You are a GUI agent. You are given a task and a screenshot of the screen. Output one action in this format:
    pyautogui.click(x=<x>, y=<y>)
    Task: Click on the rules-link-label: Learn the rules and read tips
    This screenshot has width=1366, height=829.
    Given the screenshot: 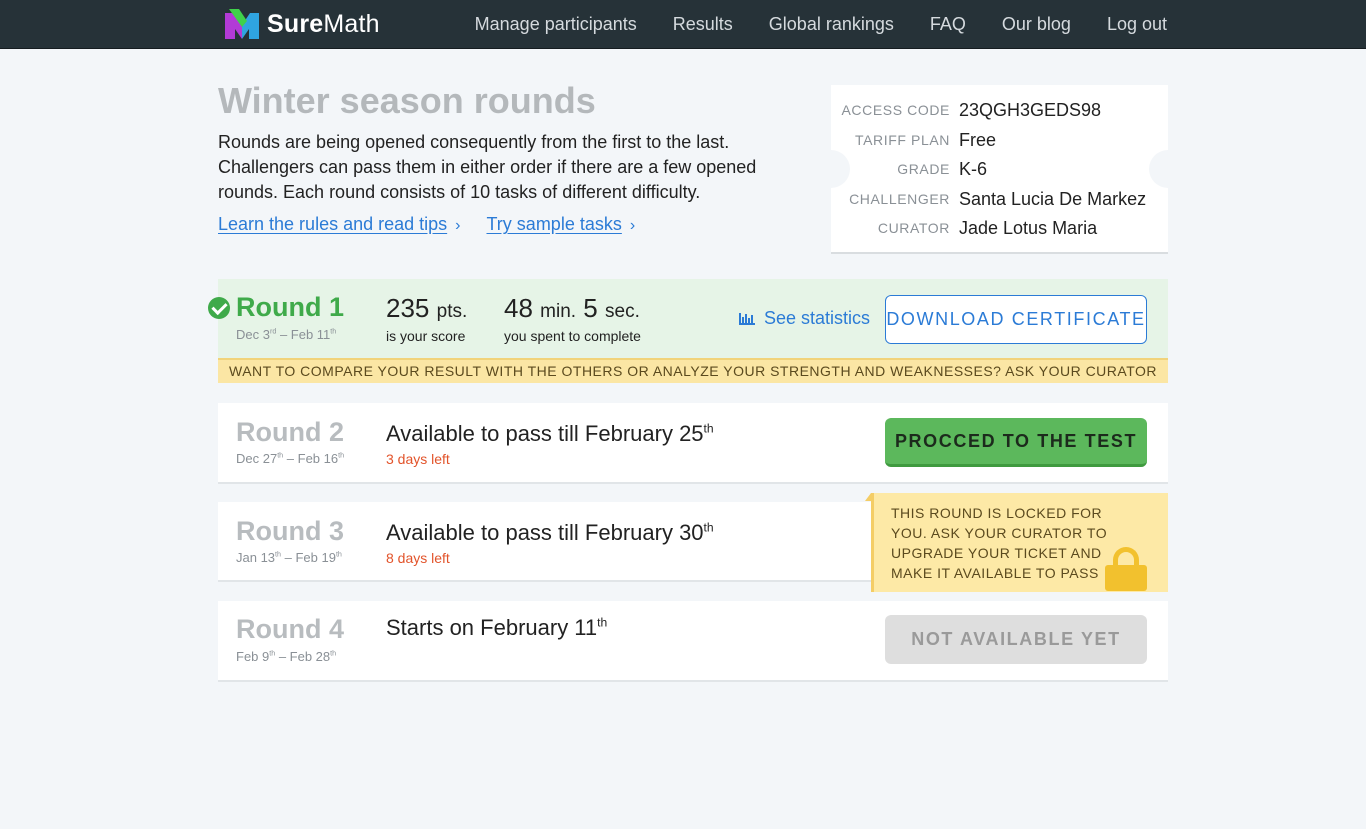 What is the action you would take?
    pyautogui.click(x=333, y=224)
    